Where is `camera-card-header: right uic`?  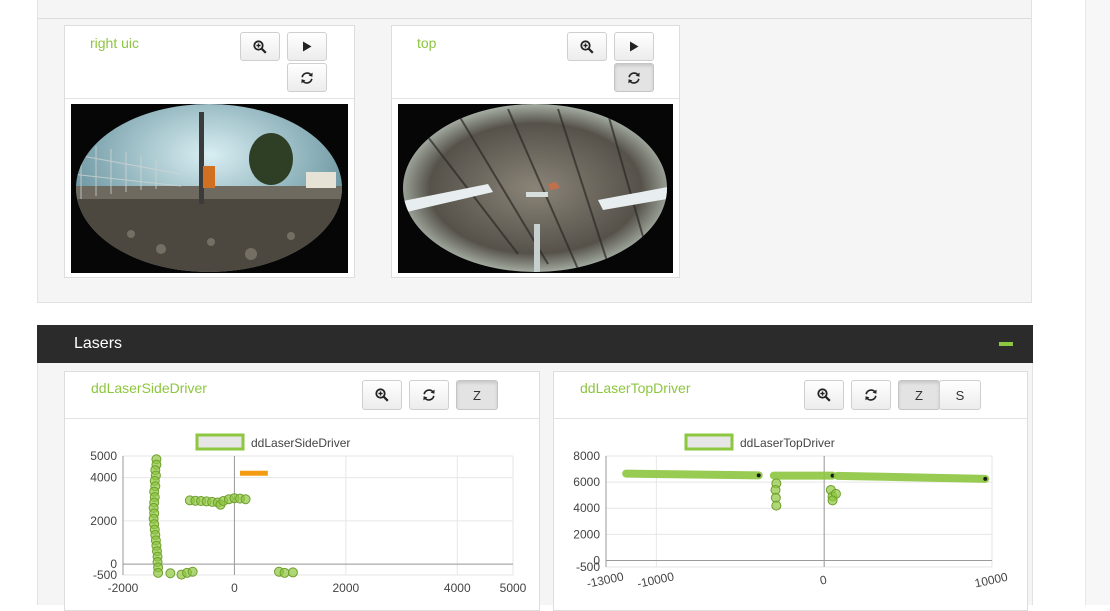
camera-card-header: right uic is located at coordinates (209, 62).